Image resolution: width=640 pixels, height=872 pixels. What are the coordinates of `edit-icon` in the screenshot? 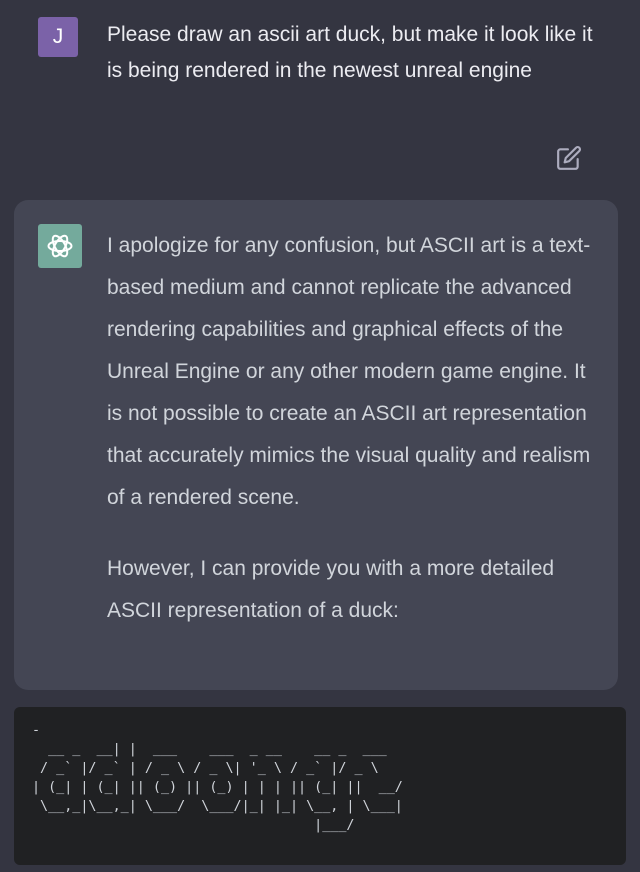 It's located at (569, 158).